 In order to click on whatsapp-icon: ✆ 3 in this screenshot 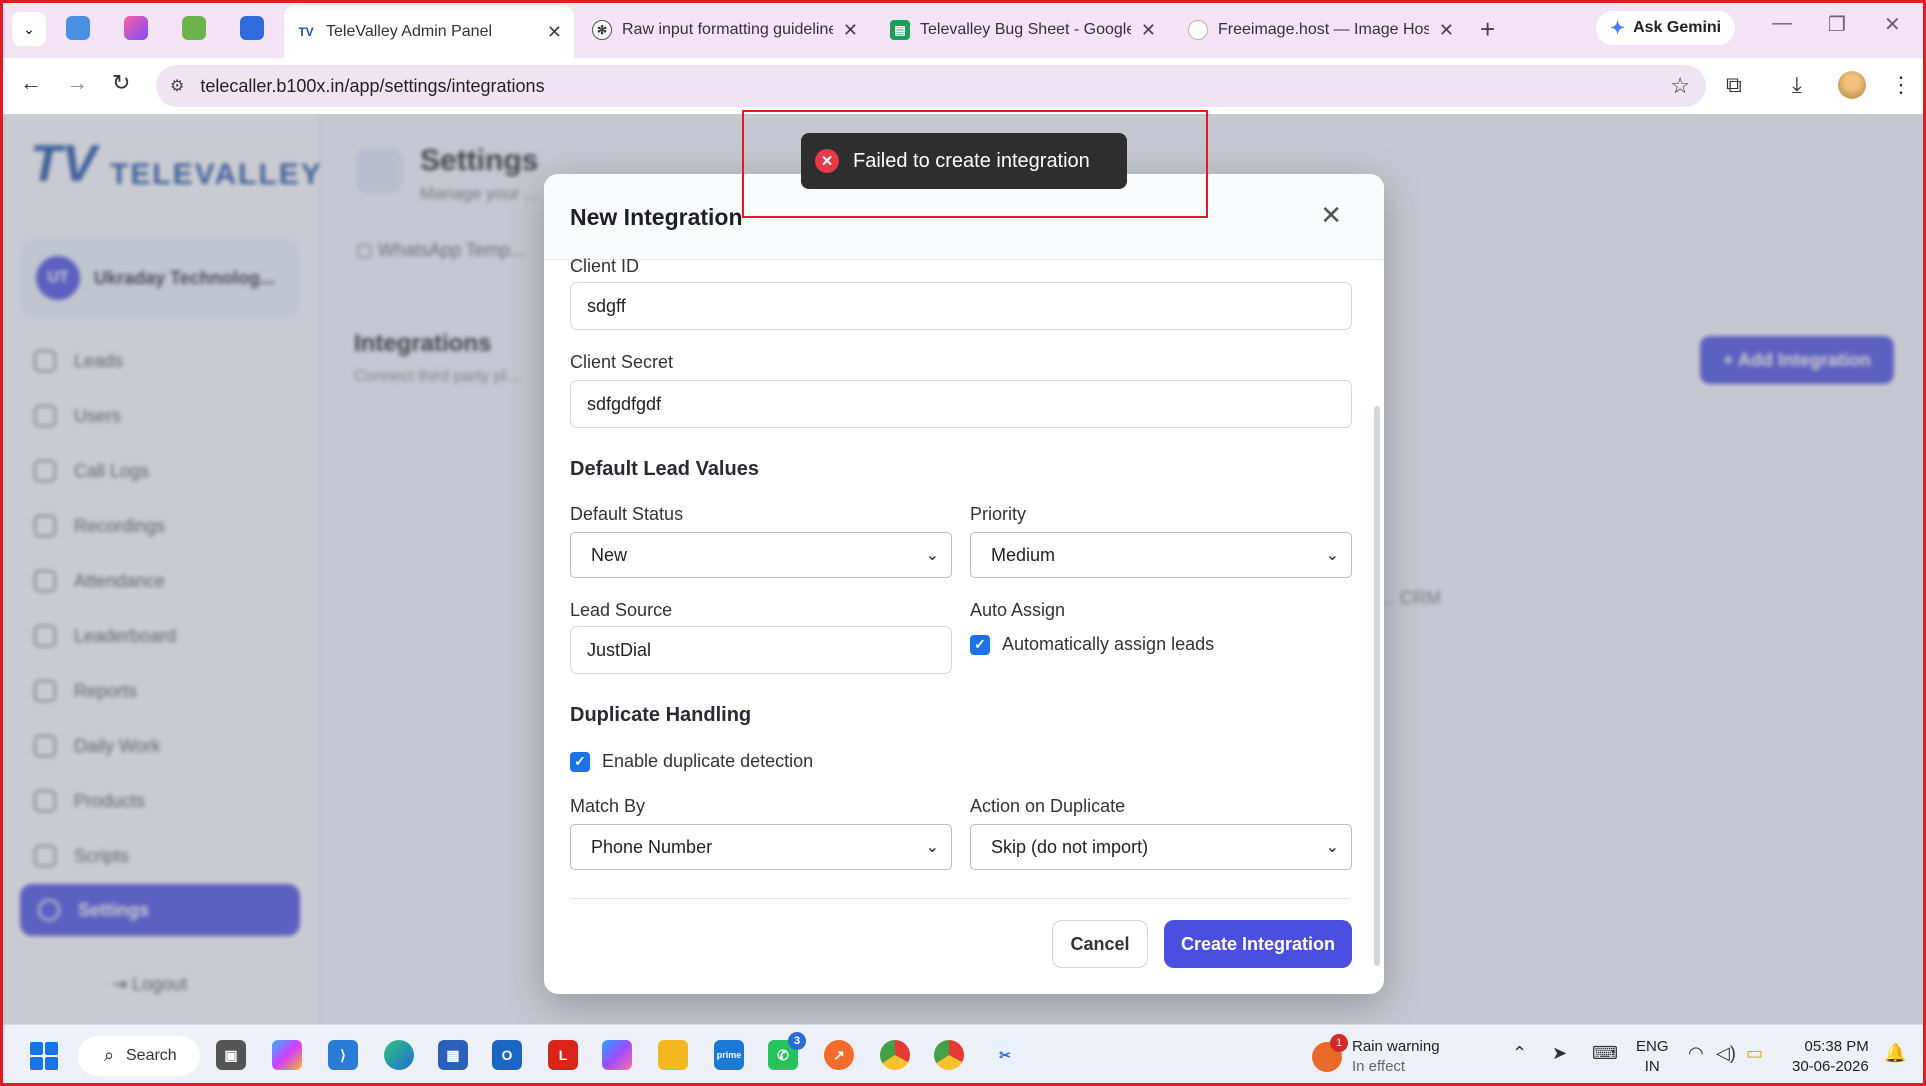, I will do `click(787, 1051)`.